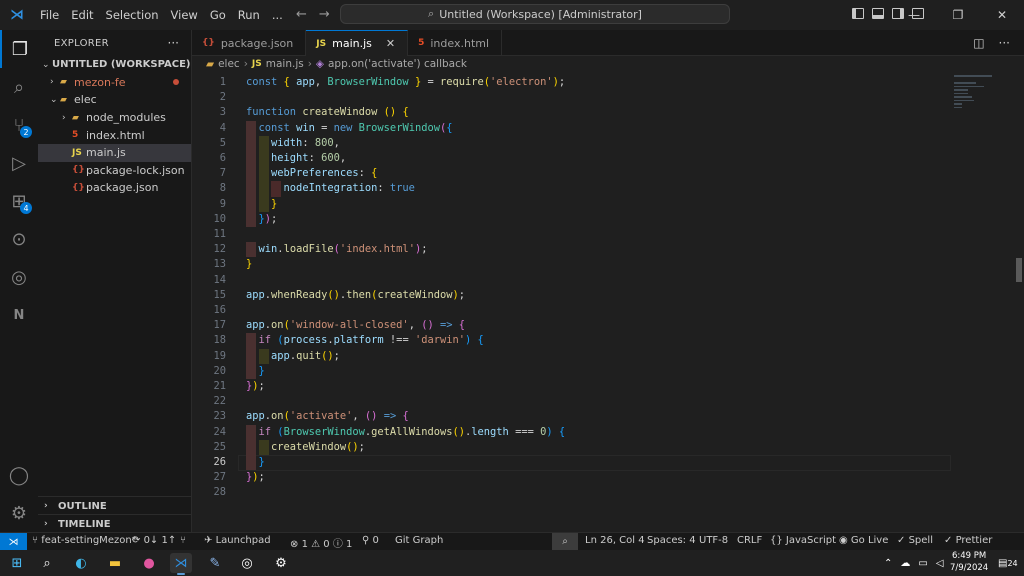  I want to click on toggle-primary-sidebar-icon, so click(858, 13).